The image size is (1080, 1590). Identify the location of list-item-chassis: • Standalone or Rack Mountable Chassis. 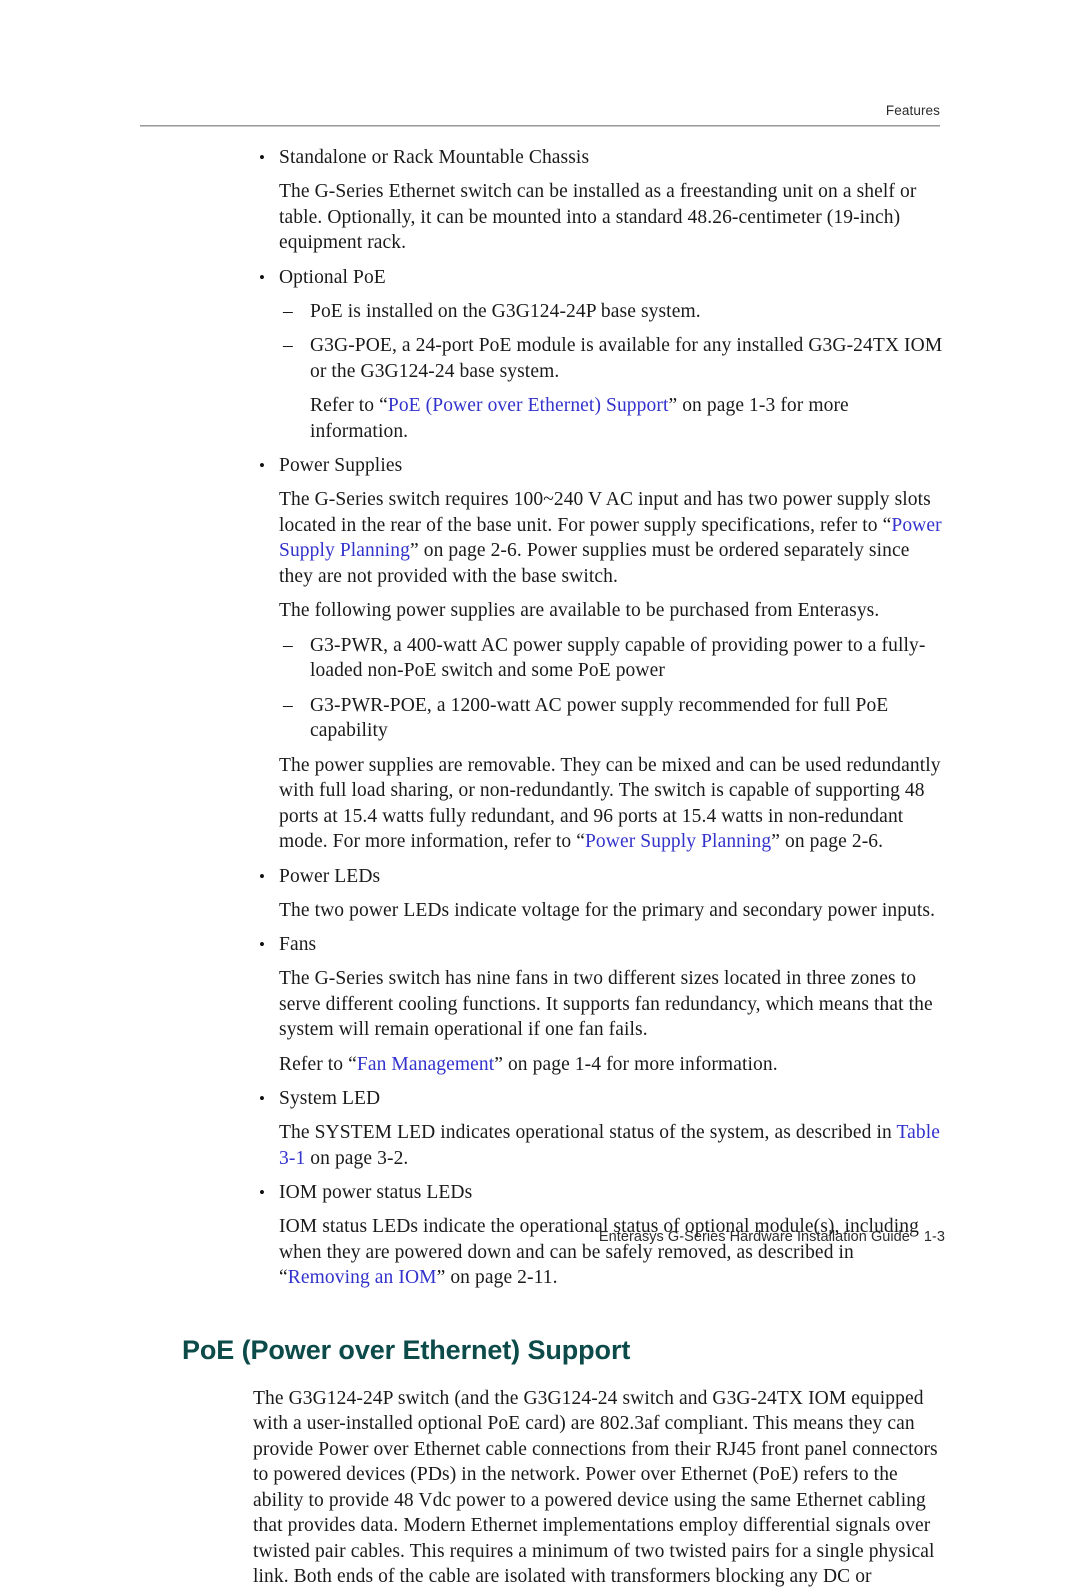
(542, 157).